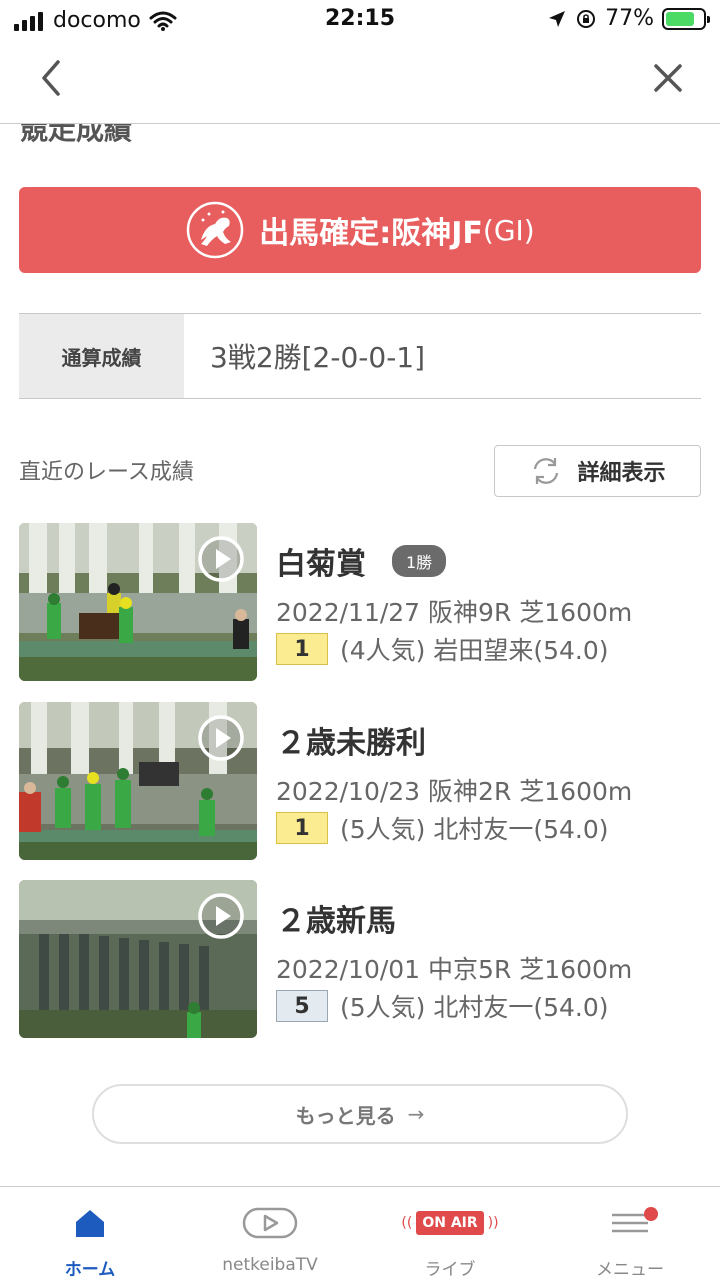 The width and height of the screenshot is (720, 1280). I want to click on race-result: 1 (4人気) 岩田望来(54.0), so click(442, 649).